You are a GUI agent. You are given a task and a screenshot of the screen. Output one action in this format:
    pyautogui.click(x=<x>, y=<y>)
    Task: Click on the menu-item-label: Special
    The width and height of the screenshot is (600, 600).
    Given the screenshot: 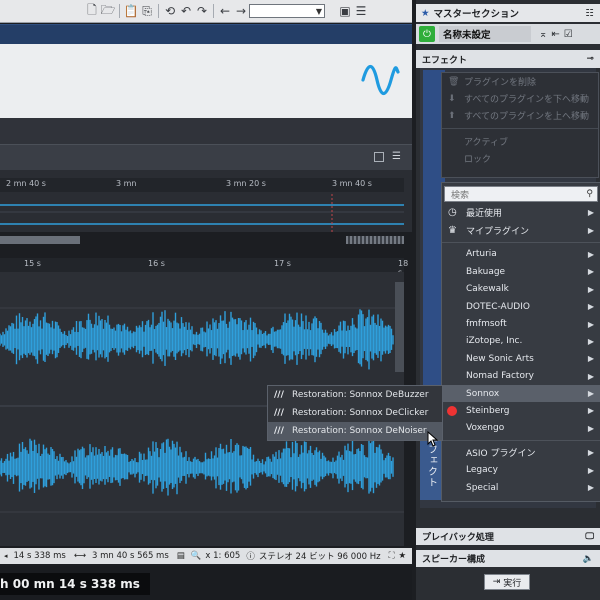 What is the action you would take?
    pyautogui.click(x=482, y=487)
    